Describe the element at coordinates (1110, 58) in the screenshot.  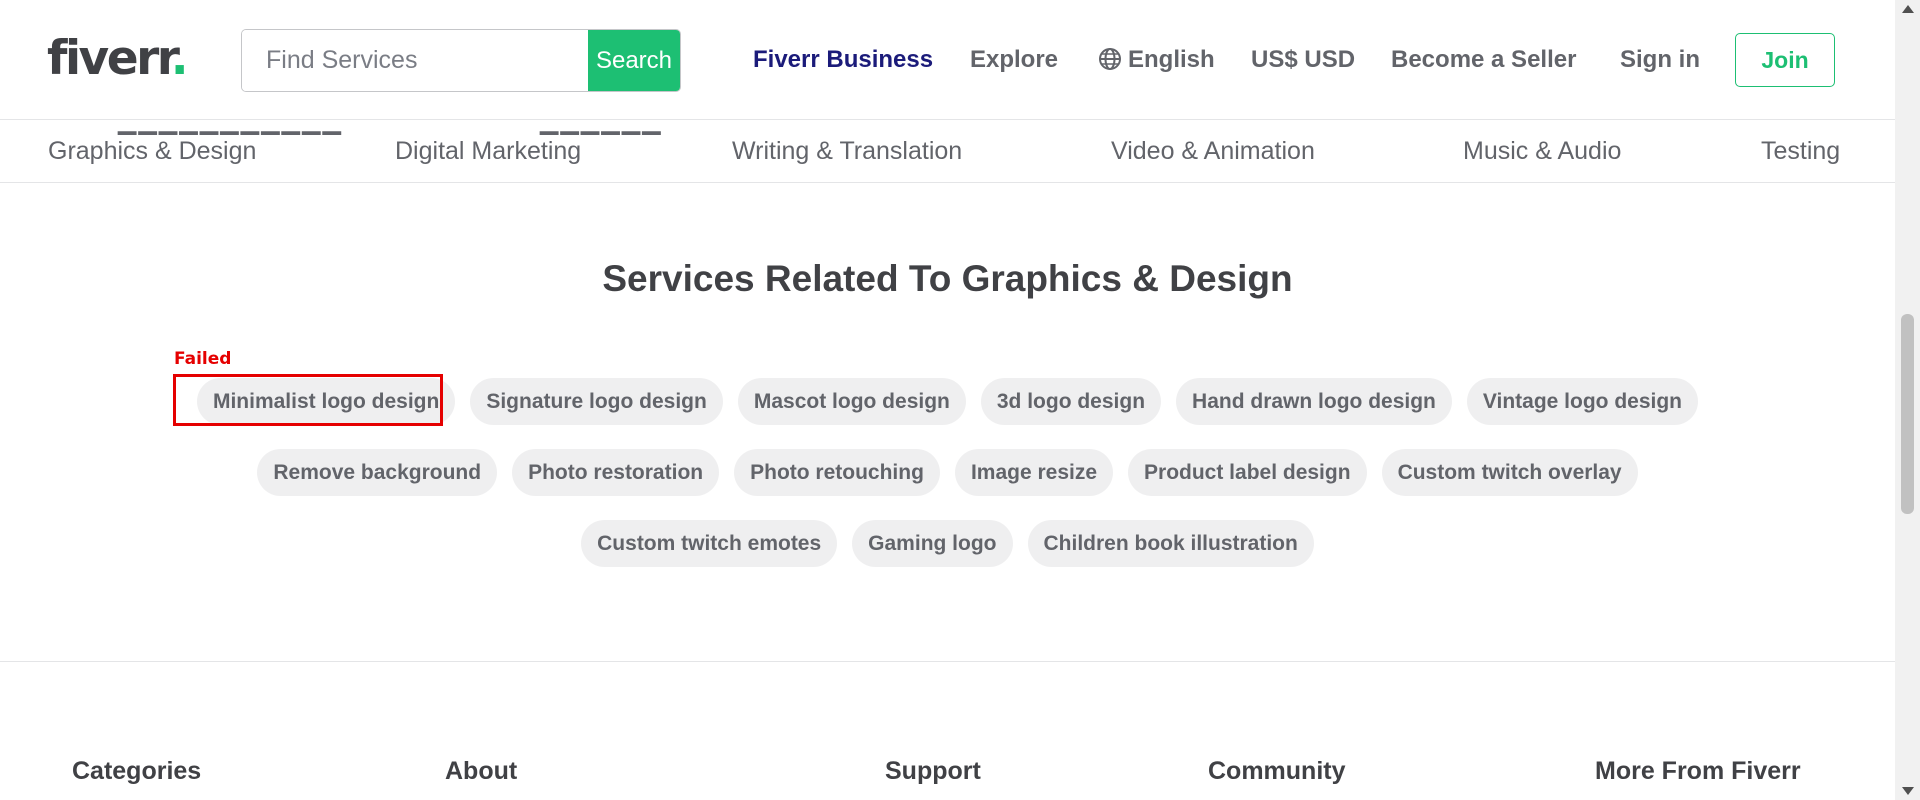
I see `globe-icon` at that location.